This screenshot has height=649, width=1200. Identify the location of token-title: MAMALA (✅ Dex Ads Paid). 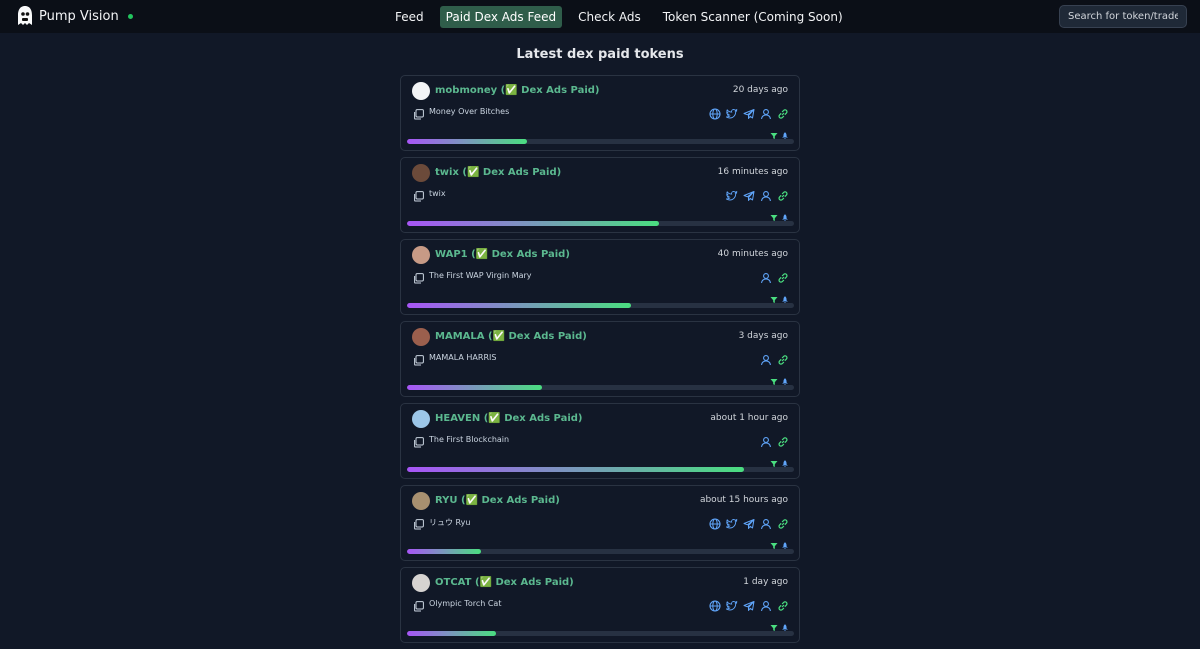
(511, 336).